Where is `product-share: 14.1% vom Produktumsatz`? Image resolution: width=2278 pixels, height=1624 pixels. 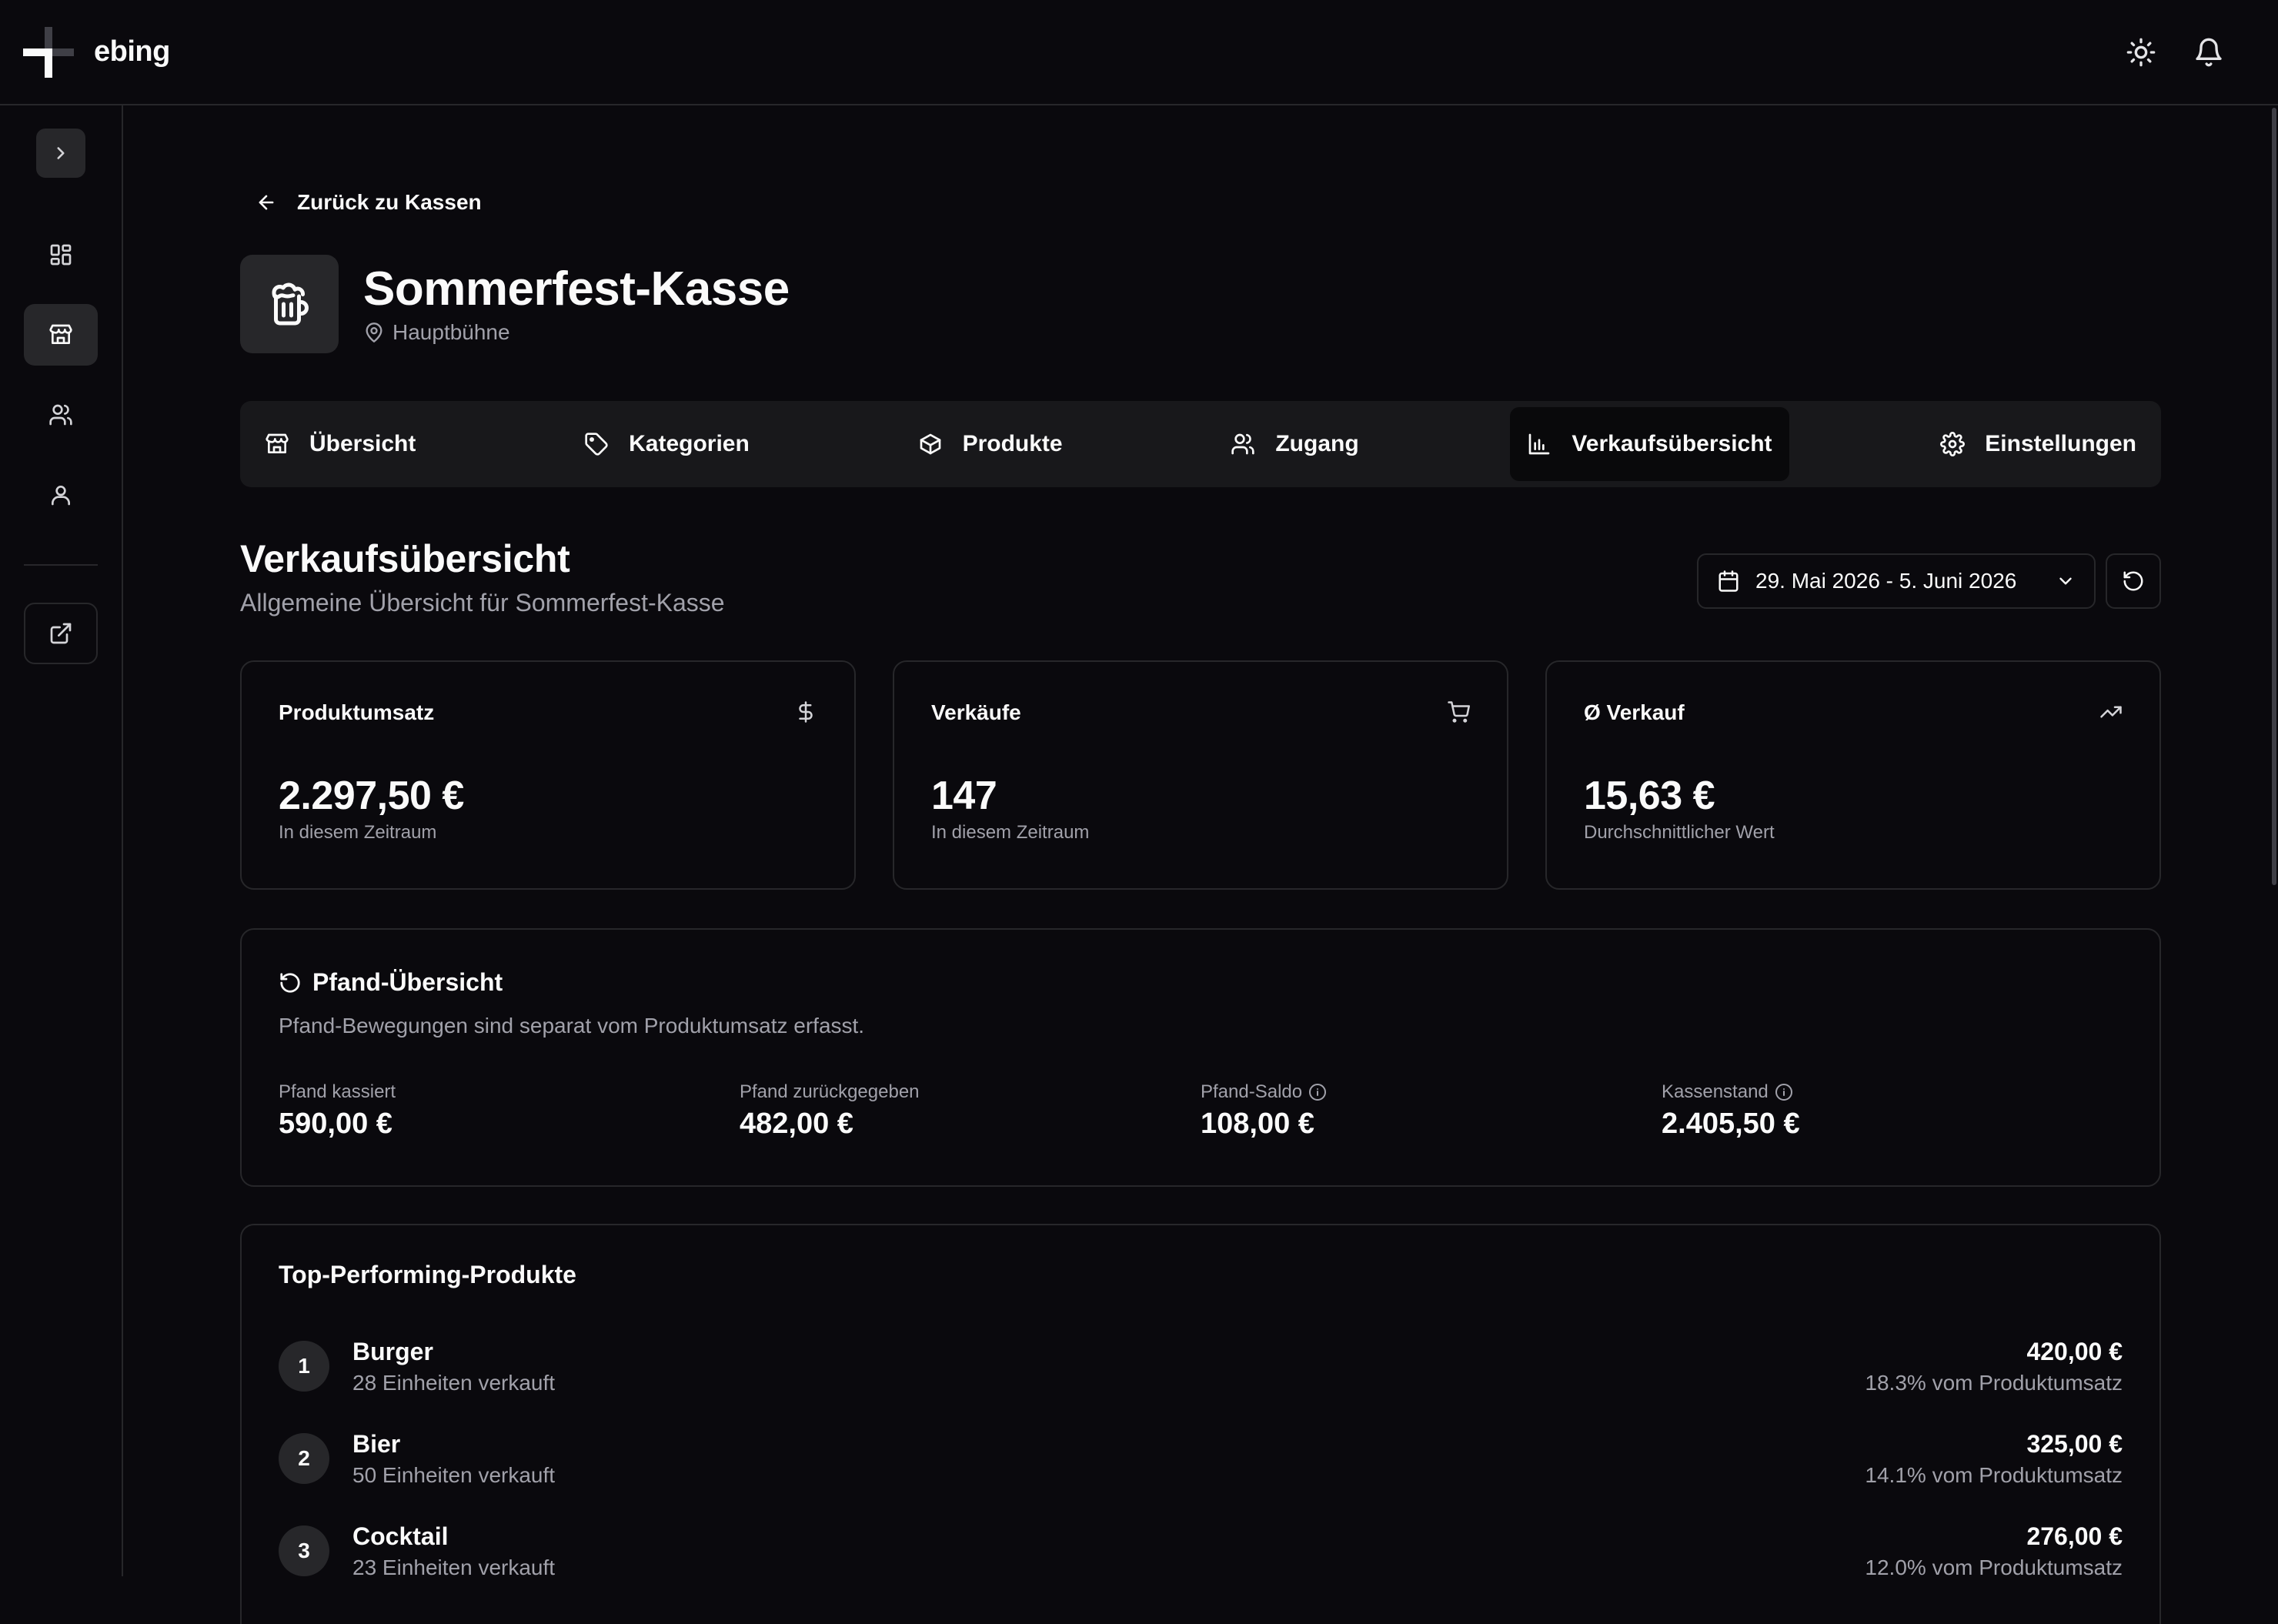
product-share: 14.1% vom Produktumsatz is located at coordinates (1994, 1474).